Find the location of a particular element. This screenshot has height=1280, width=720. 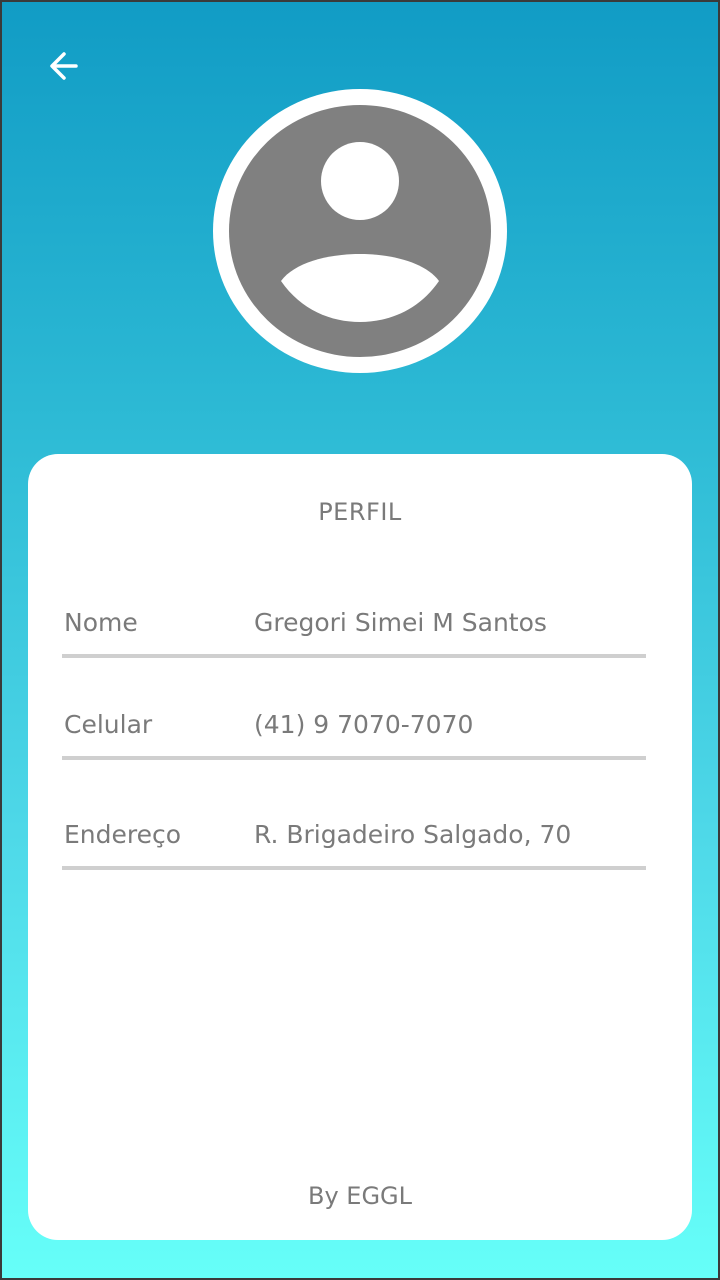

field-row-name: Nome Gregori Simei M Santos is located at coordinates (354, 631).